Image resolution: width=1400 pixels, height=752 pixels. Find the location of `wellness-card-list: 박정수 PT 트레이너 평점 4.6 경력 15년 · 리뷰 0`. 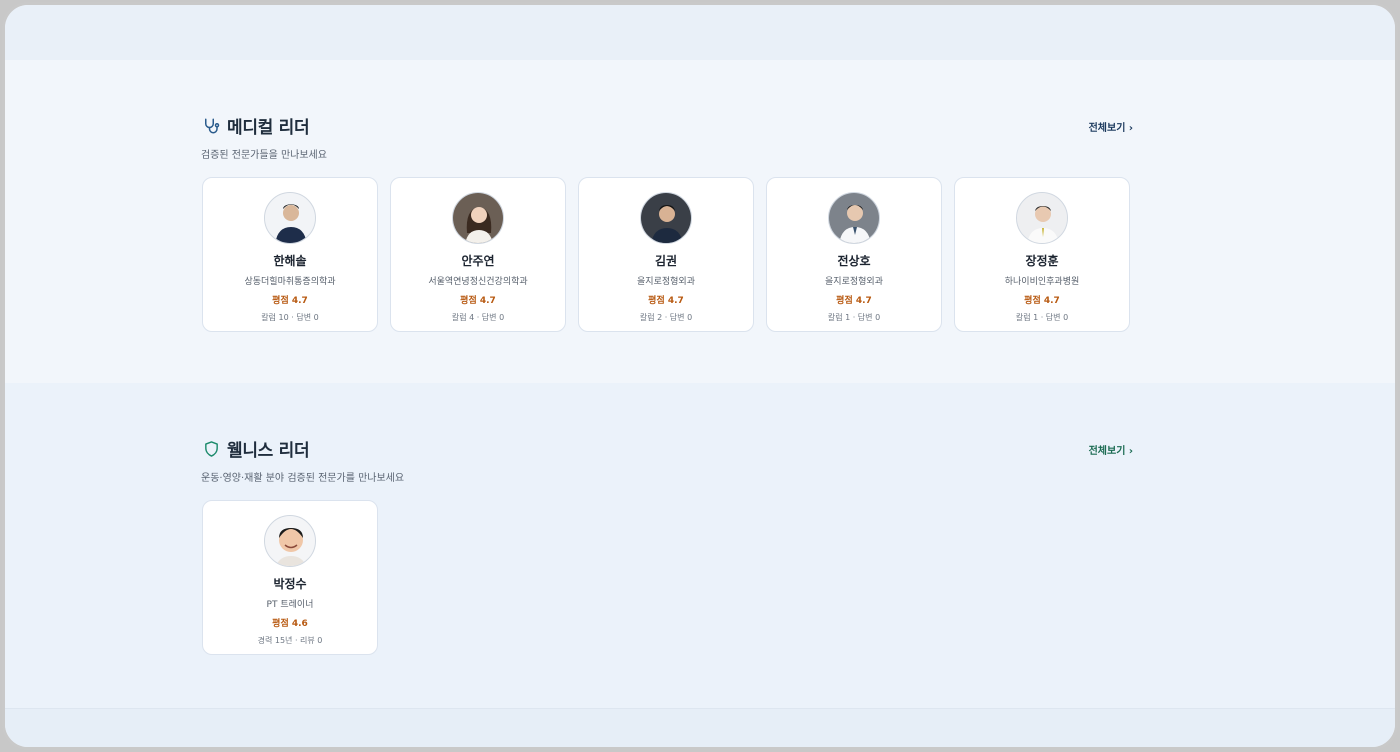

wellness-card-list: 박정수 PT 트레이너 평점 4.6 경력 15년 · 리뷰 0 is located at coordinates (290, 577).